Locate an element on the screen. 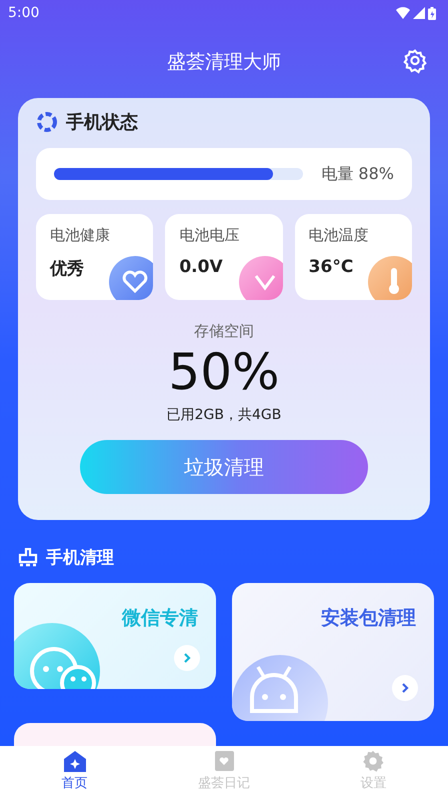 The width and height of the screenshot is (448, 800). stat-value: 0.0V is located at coordinates (201, 267).